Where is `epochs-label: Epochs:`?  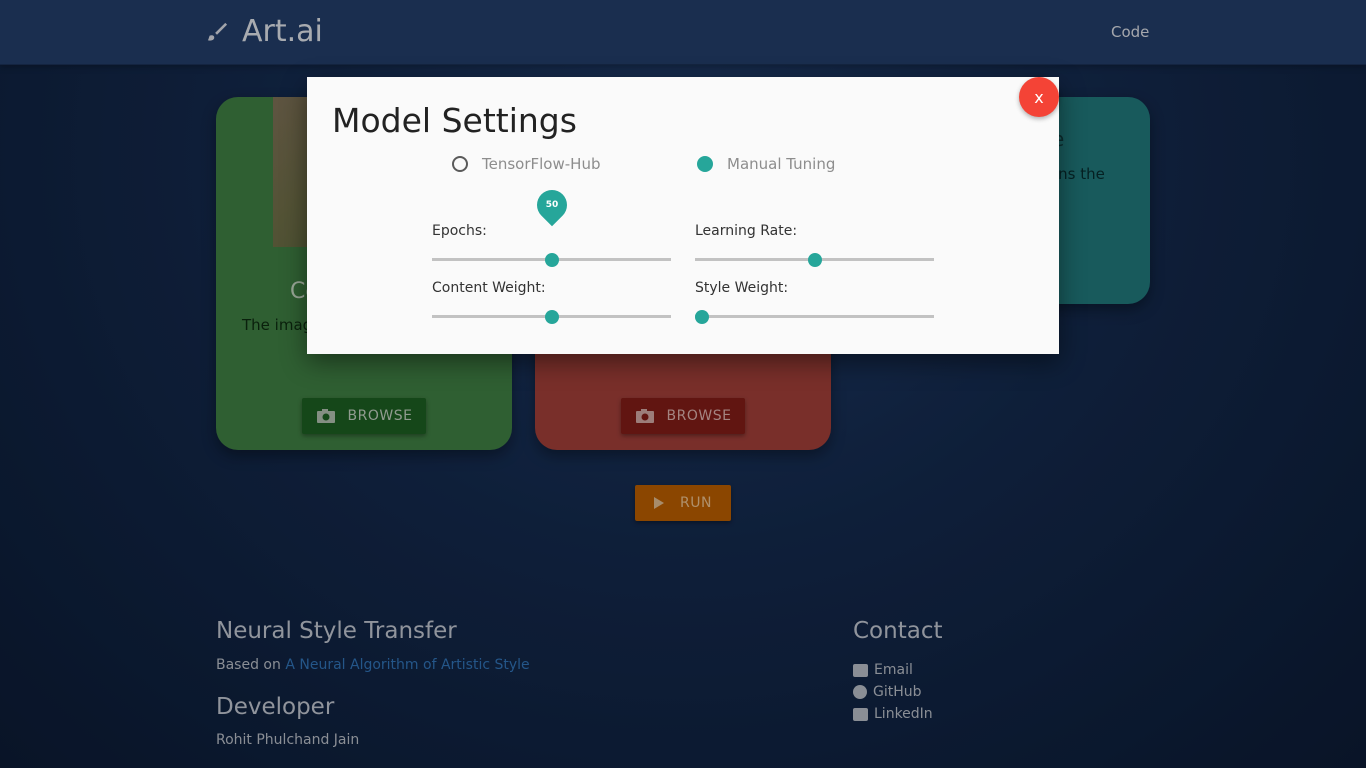
epochs-label: Epochs: is located at coordinates (459, 231).